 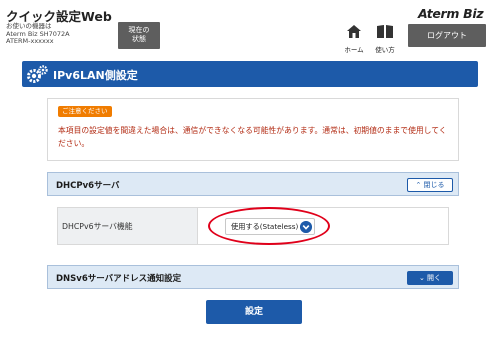 What do you see at coordinates (269, 226) in the screenshot?
I see `highlight-ring` at bounding box center [269, 226].